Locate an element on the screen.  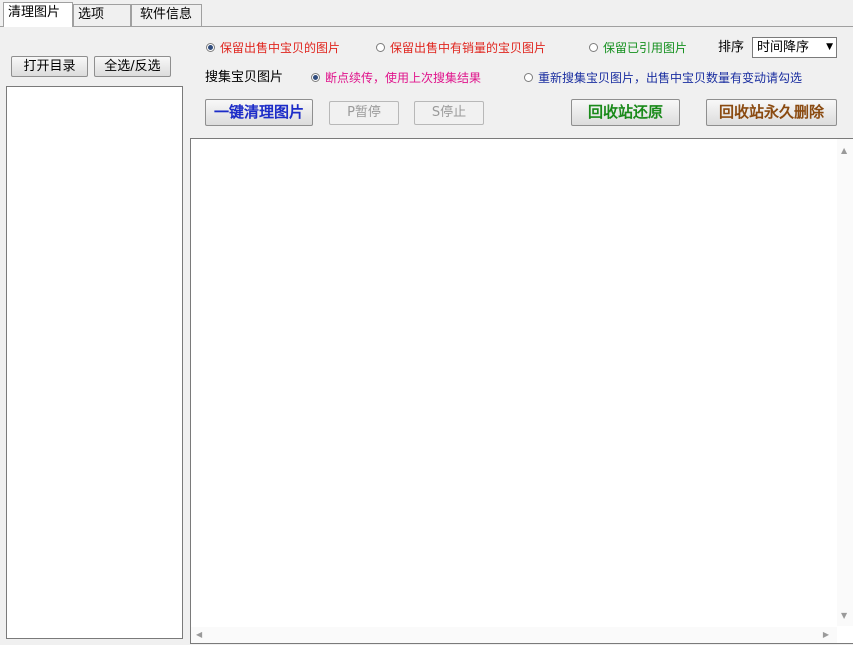
pause-button: P暂停 is located at coordinates (364, 113).